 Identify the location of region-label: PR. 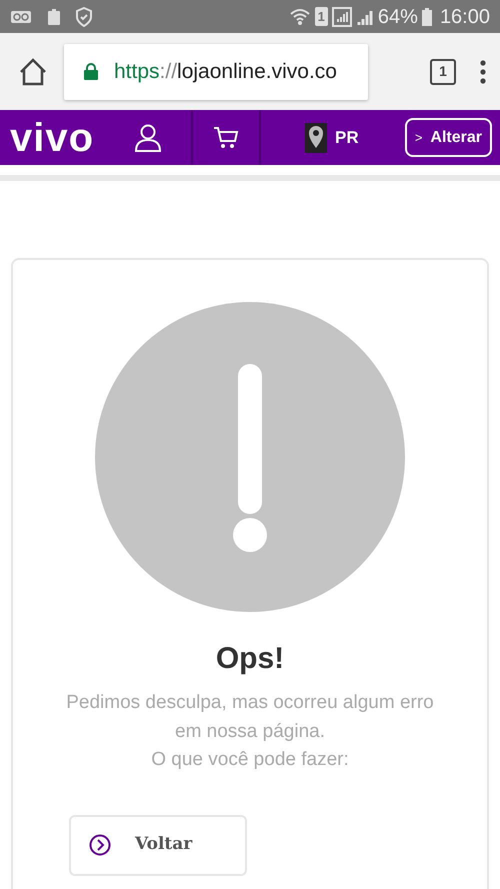
(347, 137).